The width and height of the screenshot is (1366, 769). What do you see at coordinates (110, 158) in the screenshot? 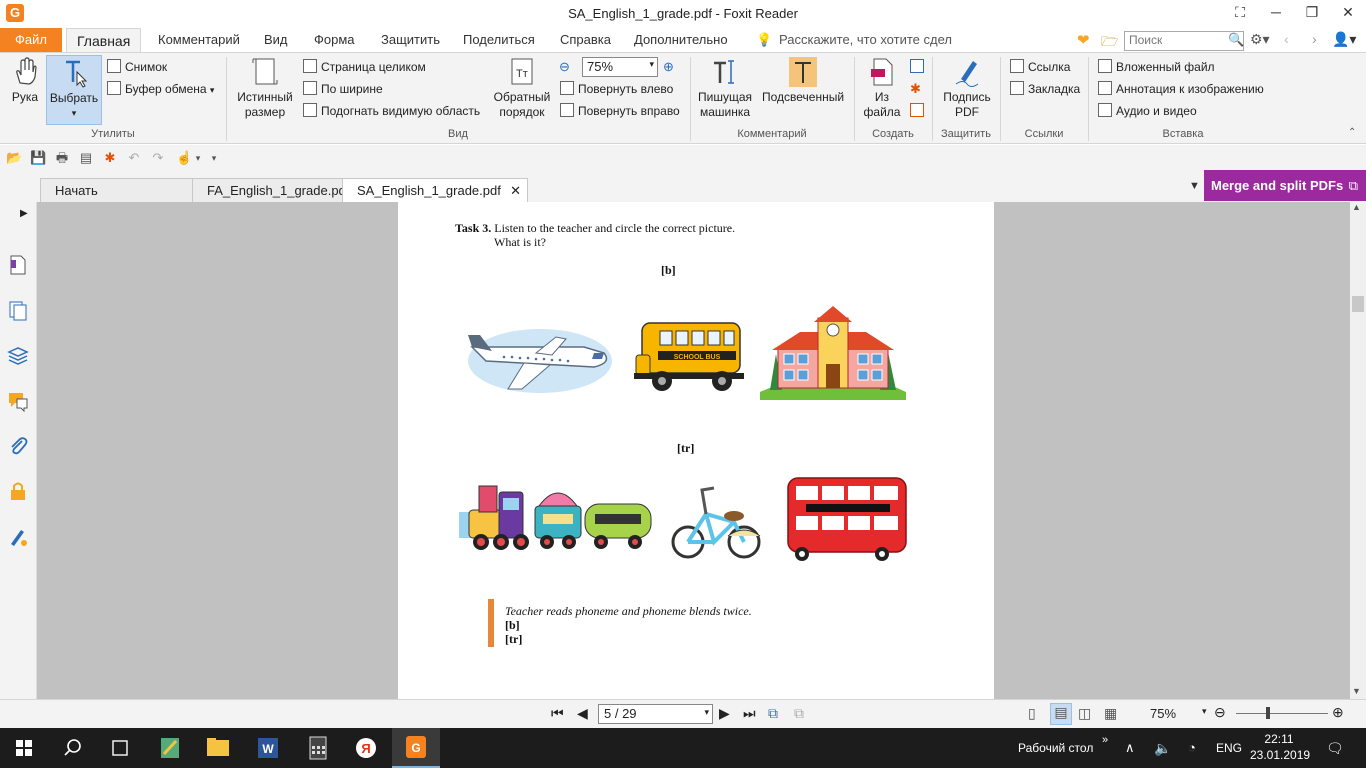
I see `new-icon: ✱` at bounding box center [110, 158].